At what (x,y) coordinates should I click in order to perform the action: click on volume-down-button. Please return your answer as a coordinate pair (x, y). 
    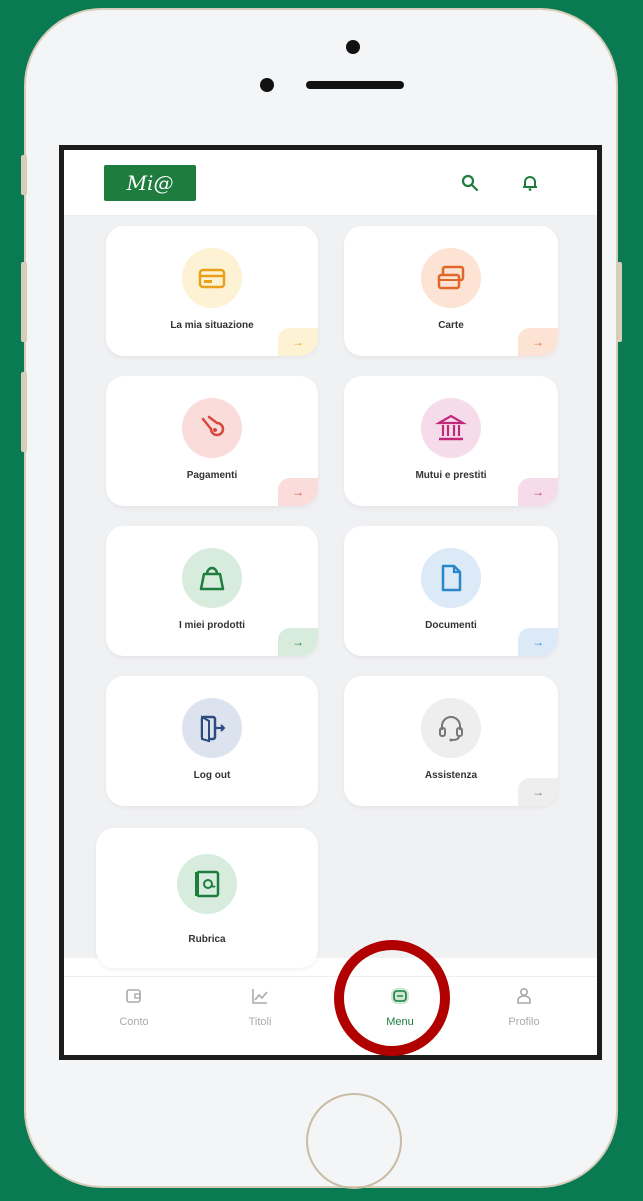
    Looking at the image, I should click on (24, 412).